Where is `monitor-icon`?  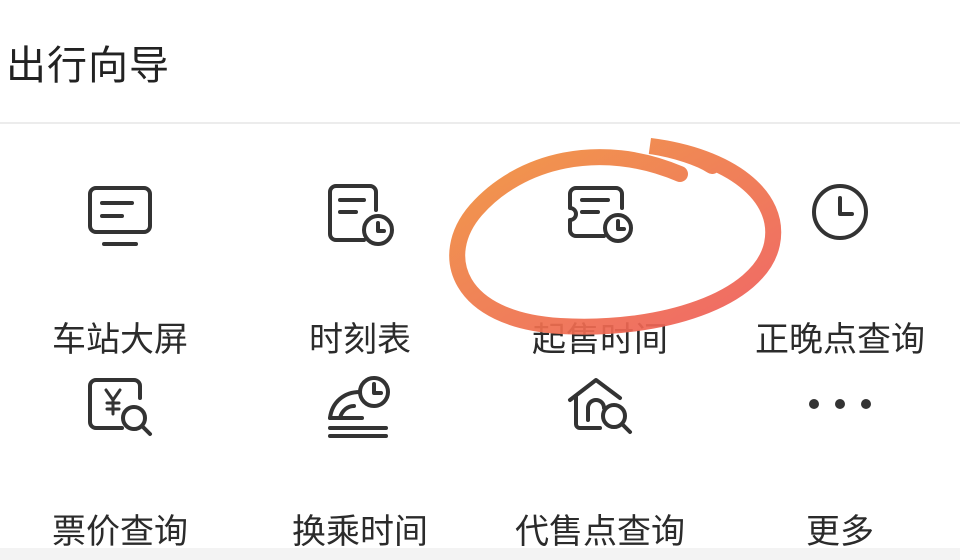
monitor-icon is located at coordinates (120, 220).